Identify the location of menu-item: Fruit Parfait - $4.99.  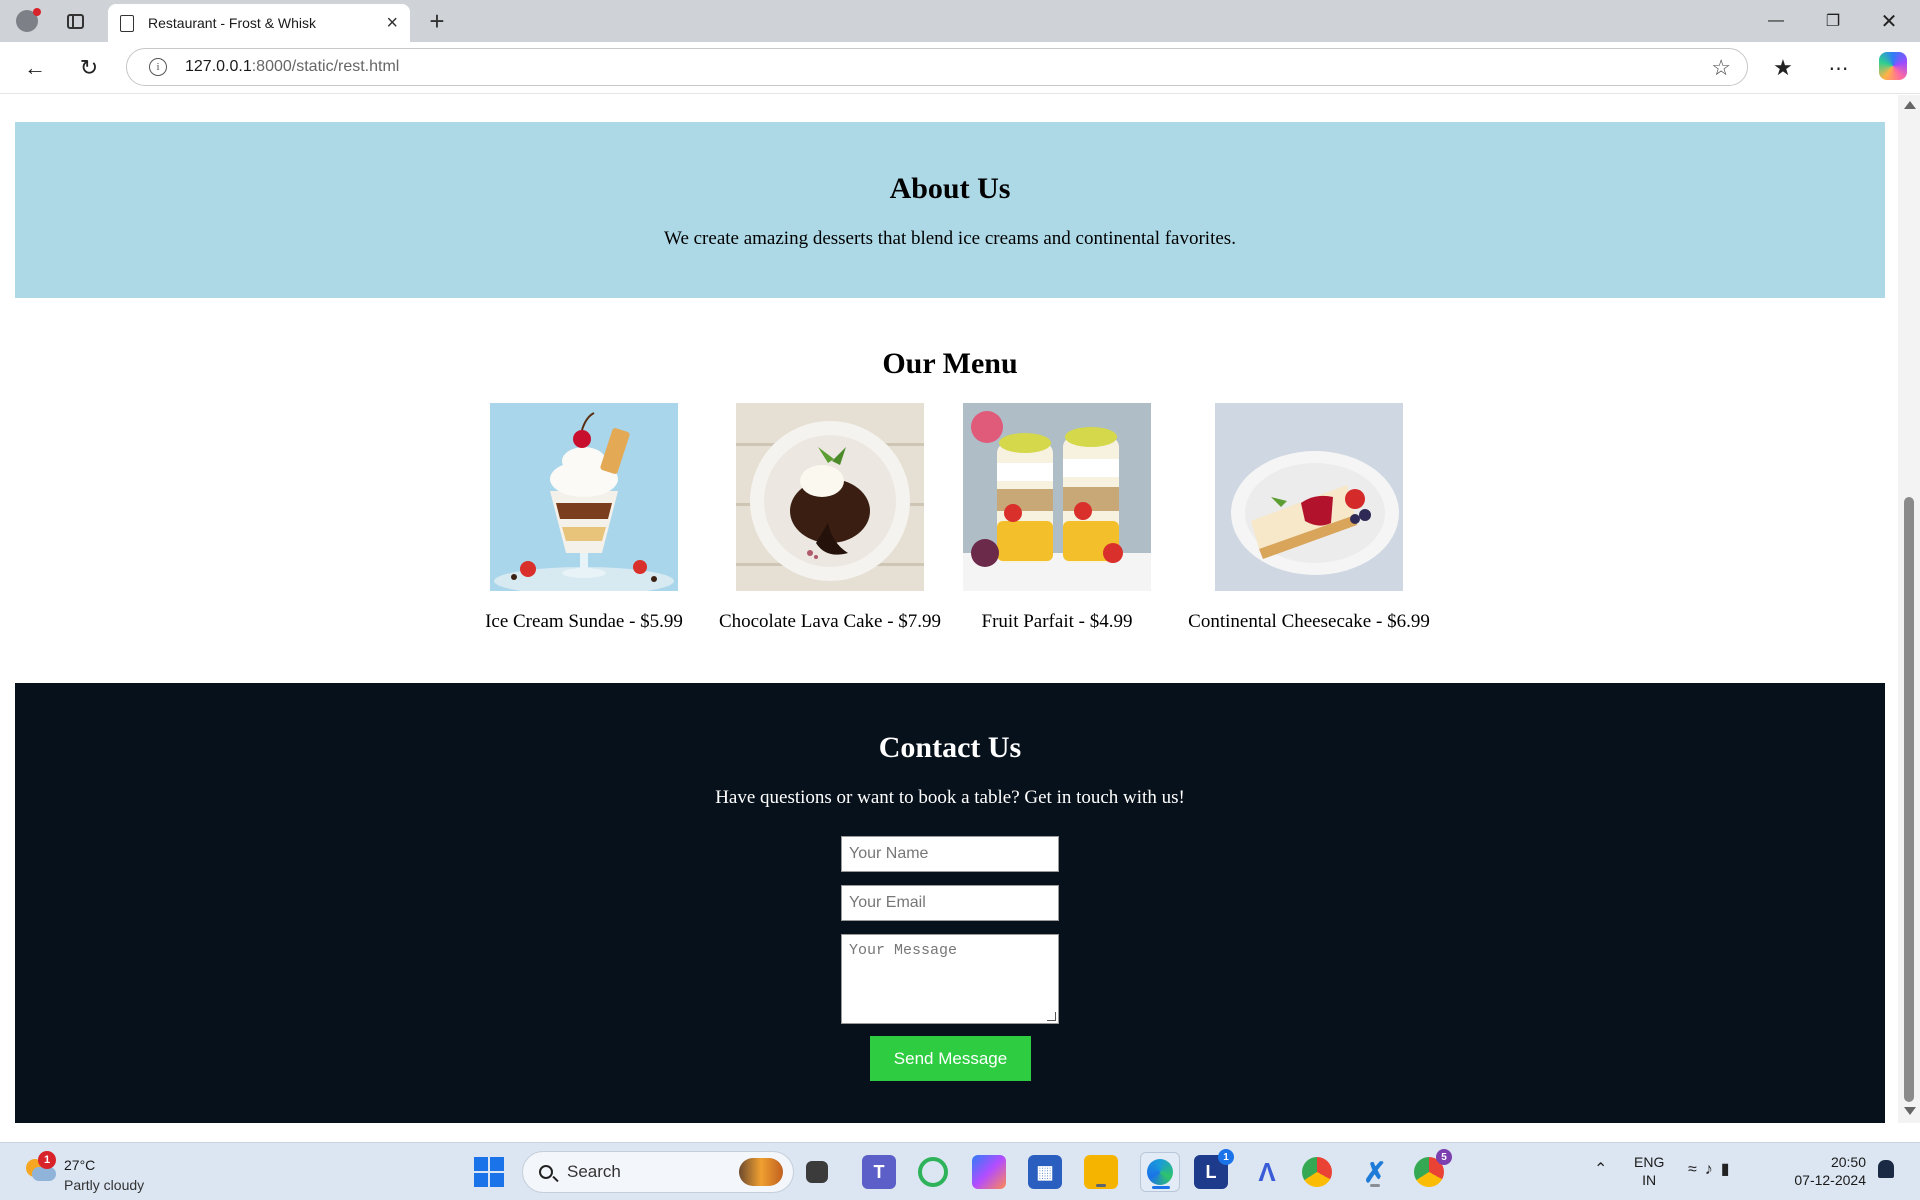
(1057, 518).